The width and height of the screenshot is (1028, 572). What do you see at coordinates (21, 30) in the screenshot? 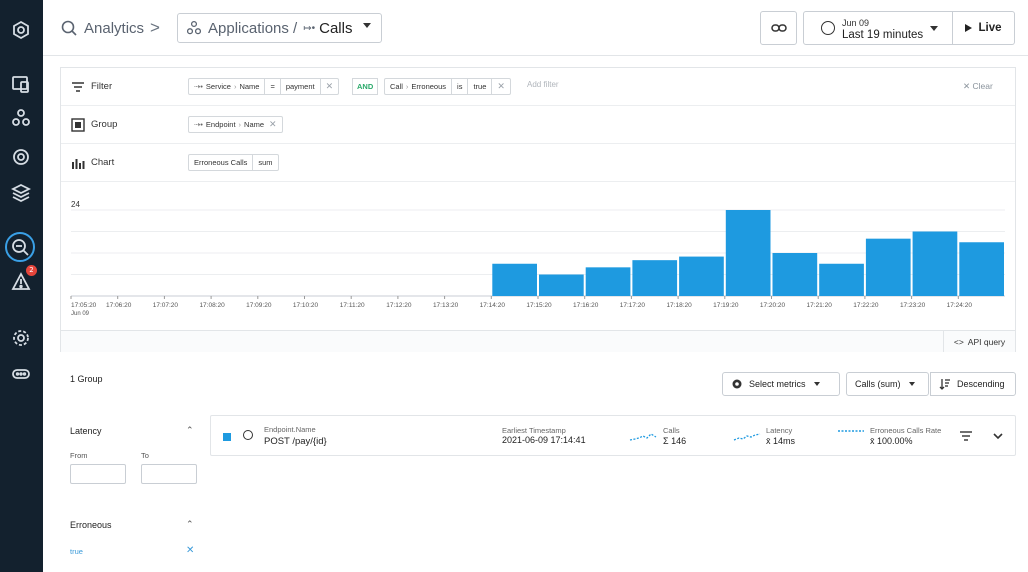
I see `instana-logo-icon` at bounding box center [21, 30].